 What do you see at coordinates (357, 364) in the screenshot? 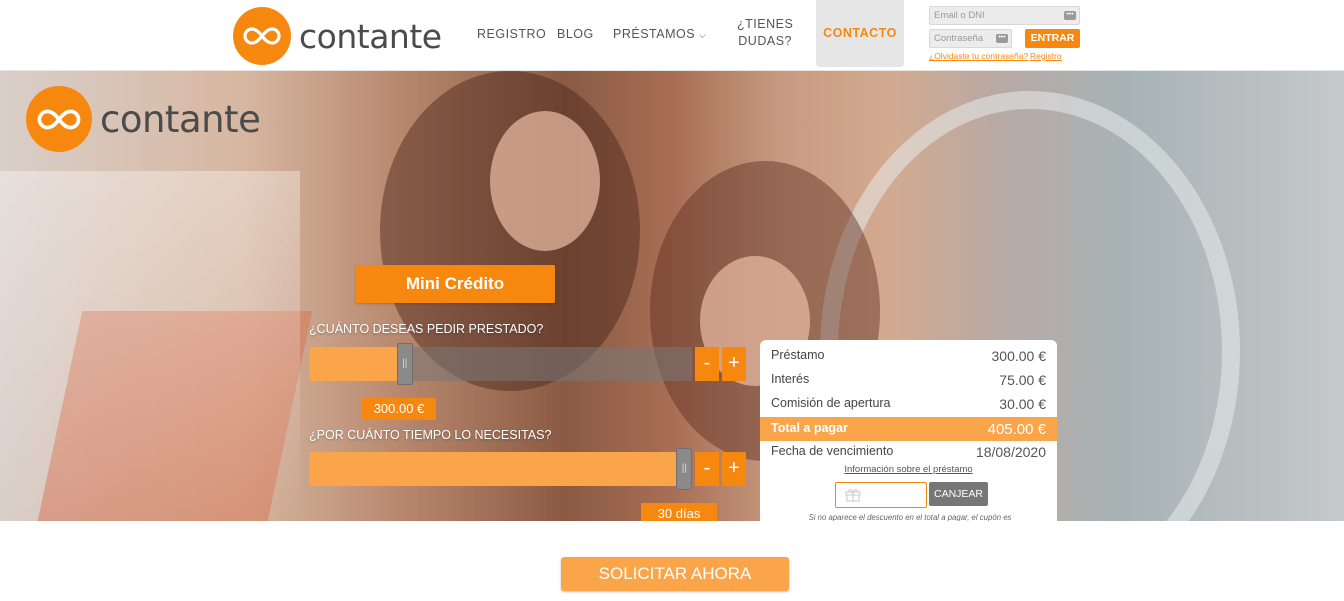
I see `amount-slider-fill` at bounding box center [357, 364].